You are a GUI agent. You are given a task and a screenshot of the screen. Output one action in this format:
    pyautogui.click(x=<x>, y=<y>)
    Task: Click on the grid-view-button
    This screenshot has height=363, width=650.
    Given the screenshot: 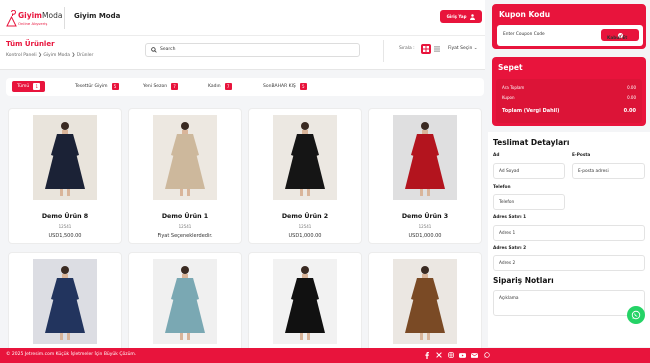 What is the action you would take?
    pyautogui.click(x=426, y=49)
    